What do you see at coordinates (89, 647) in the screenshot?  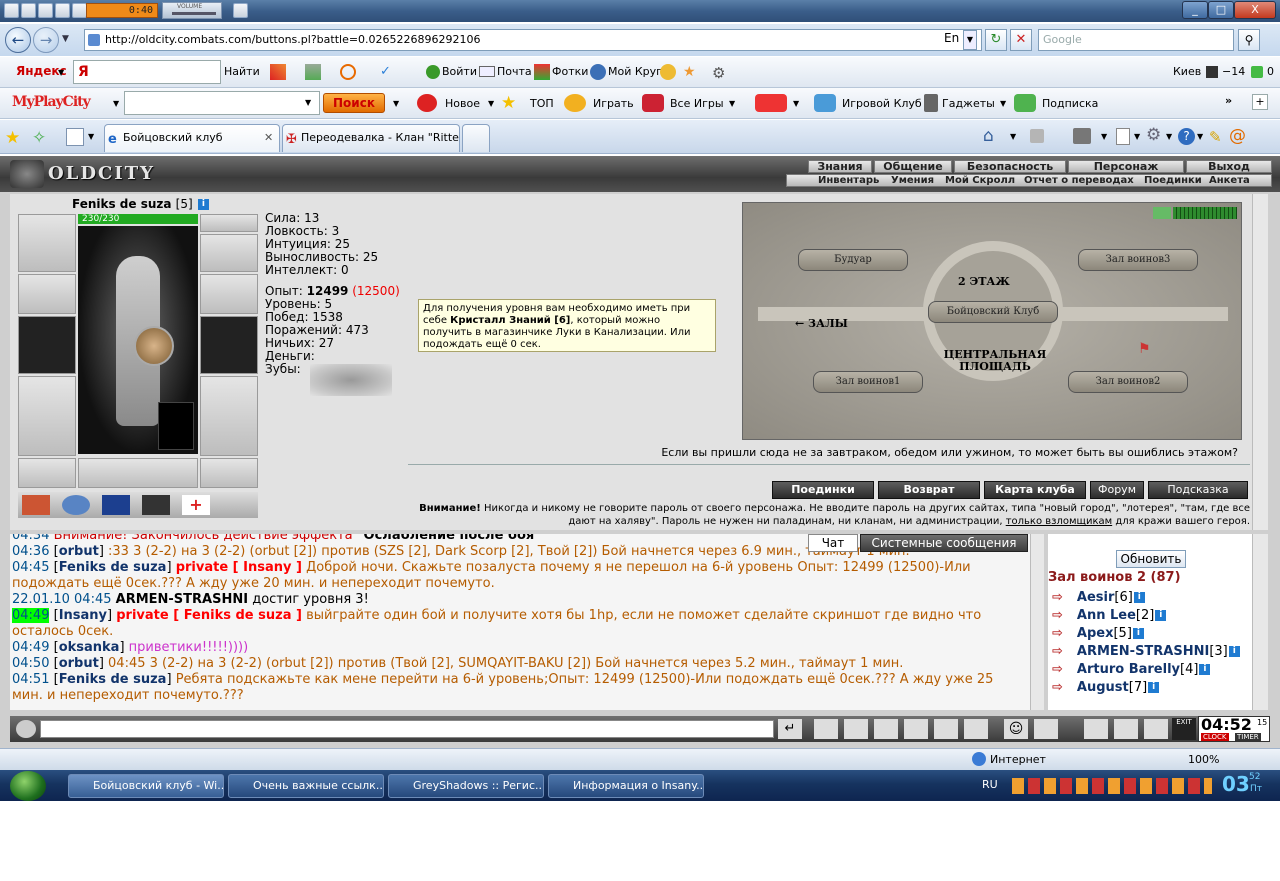 I see `chat-nick: oksanka` at bounding box center [89, 647].